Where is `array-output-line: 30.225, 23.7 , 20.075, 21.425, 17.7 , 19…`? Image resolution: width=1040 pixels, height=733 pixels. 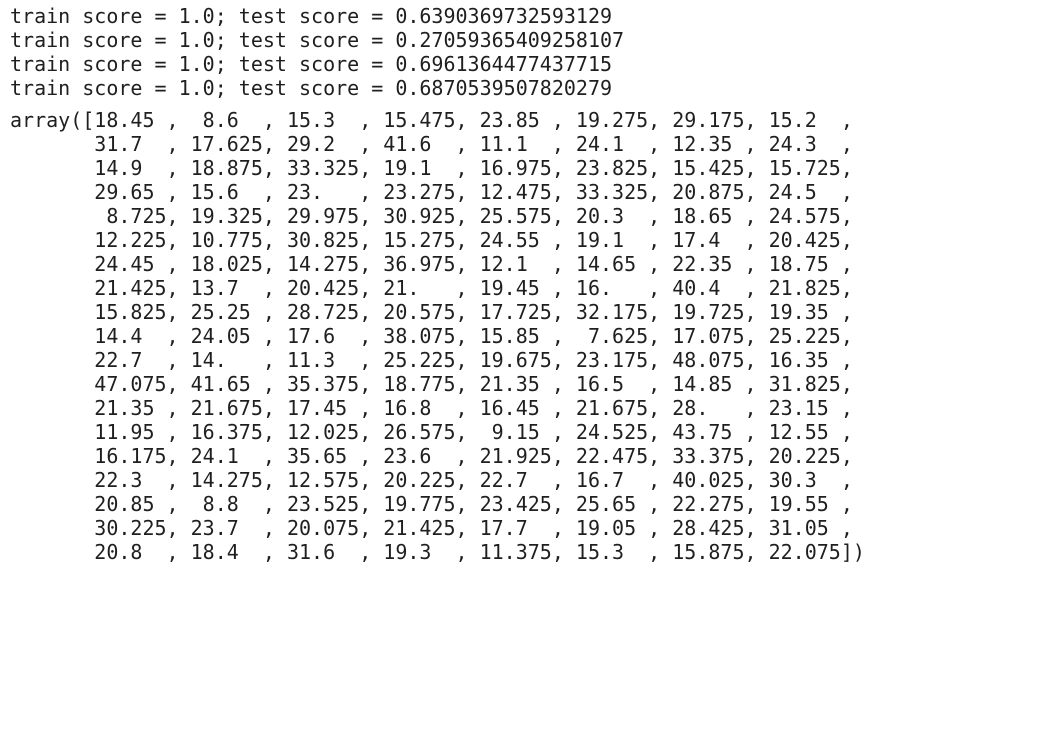
array-output-line: 30.225, 23.7 , 20.075, 21.425, 17.7 , 19… is located at coordinates (431, 528).